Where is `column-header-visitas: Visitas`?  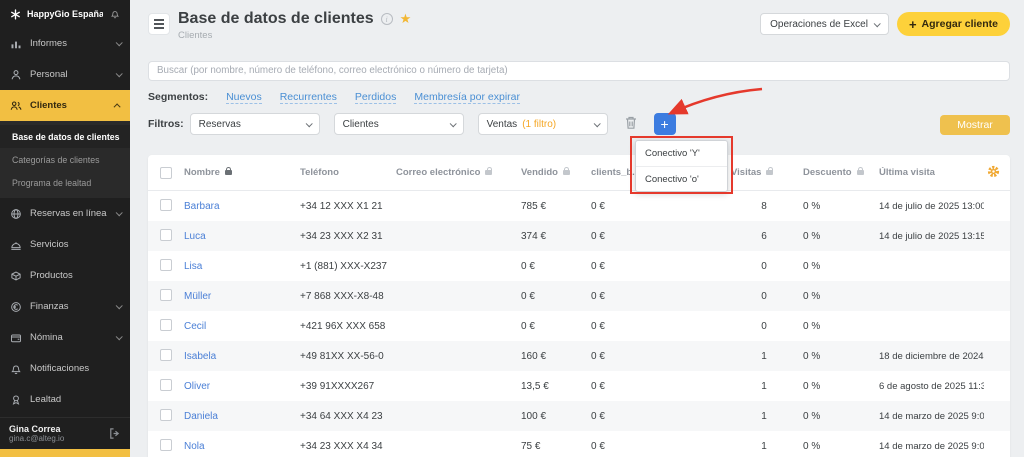 column-header-visitas: Visitas is located at coordinates (767, 172).